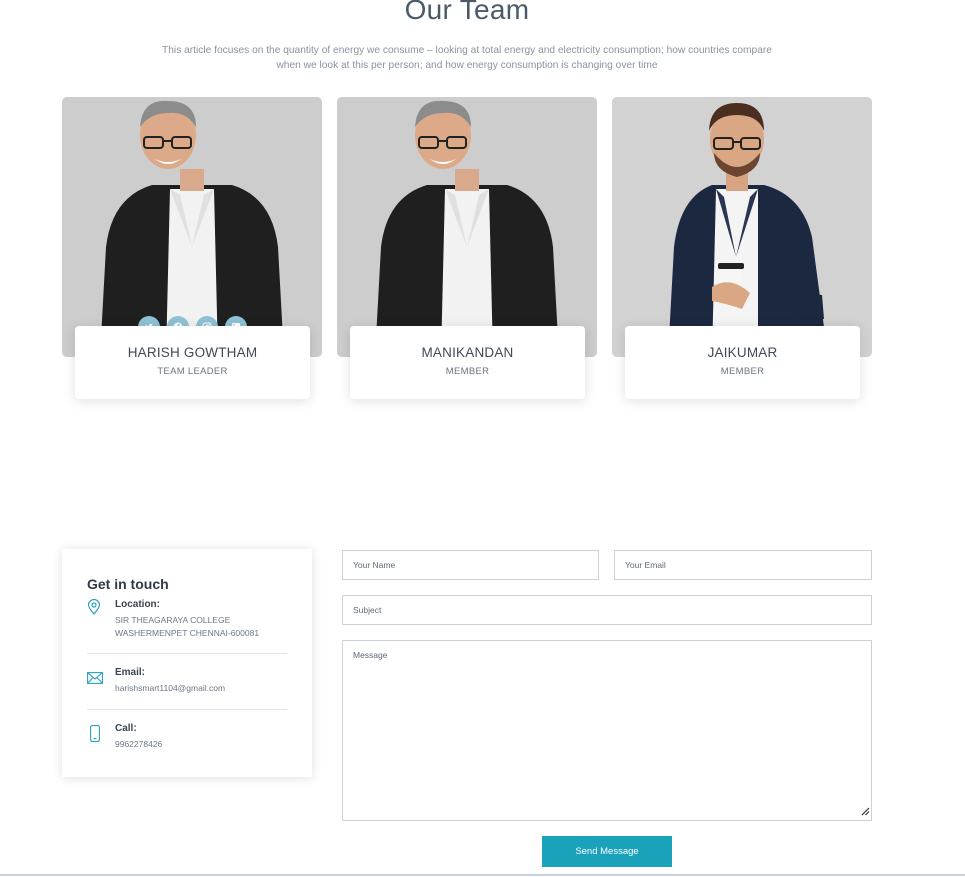  Describe the element at coordinates (607, 851) in the screenshot. I see `send-message-button: Send Message` at that location.